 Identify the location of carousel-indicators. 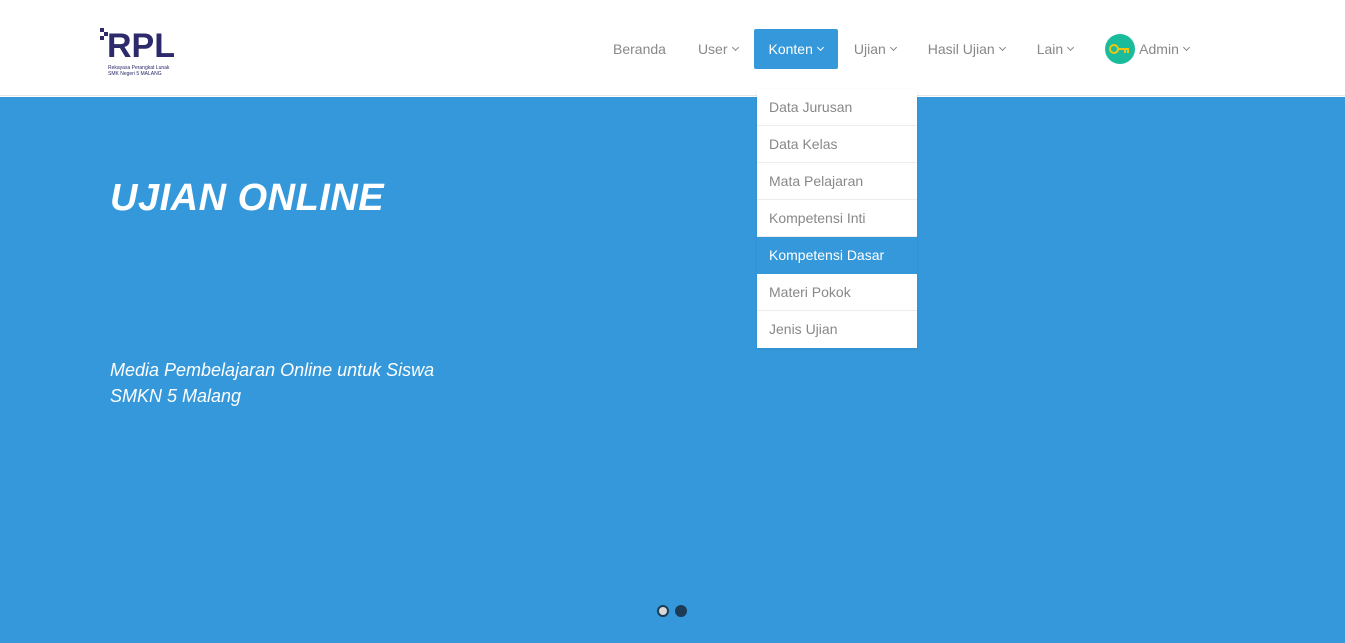
(672, 611).